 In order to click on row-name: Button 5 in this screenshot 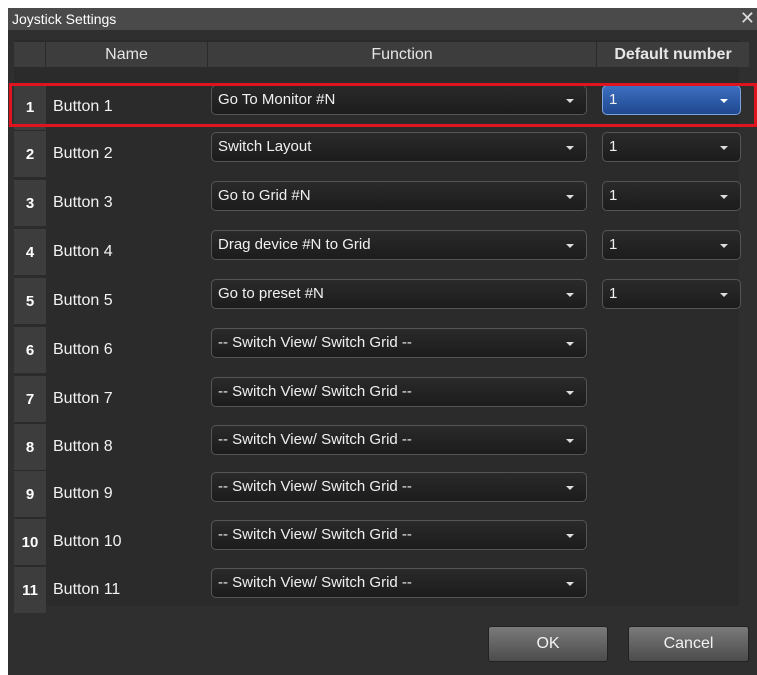, I will do `click(83, 300)`.